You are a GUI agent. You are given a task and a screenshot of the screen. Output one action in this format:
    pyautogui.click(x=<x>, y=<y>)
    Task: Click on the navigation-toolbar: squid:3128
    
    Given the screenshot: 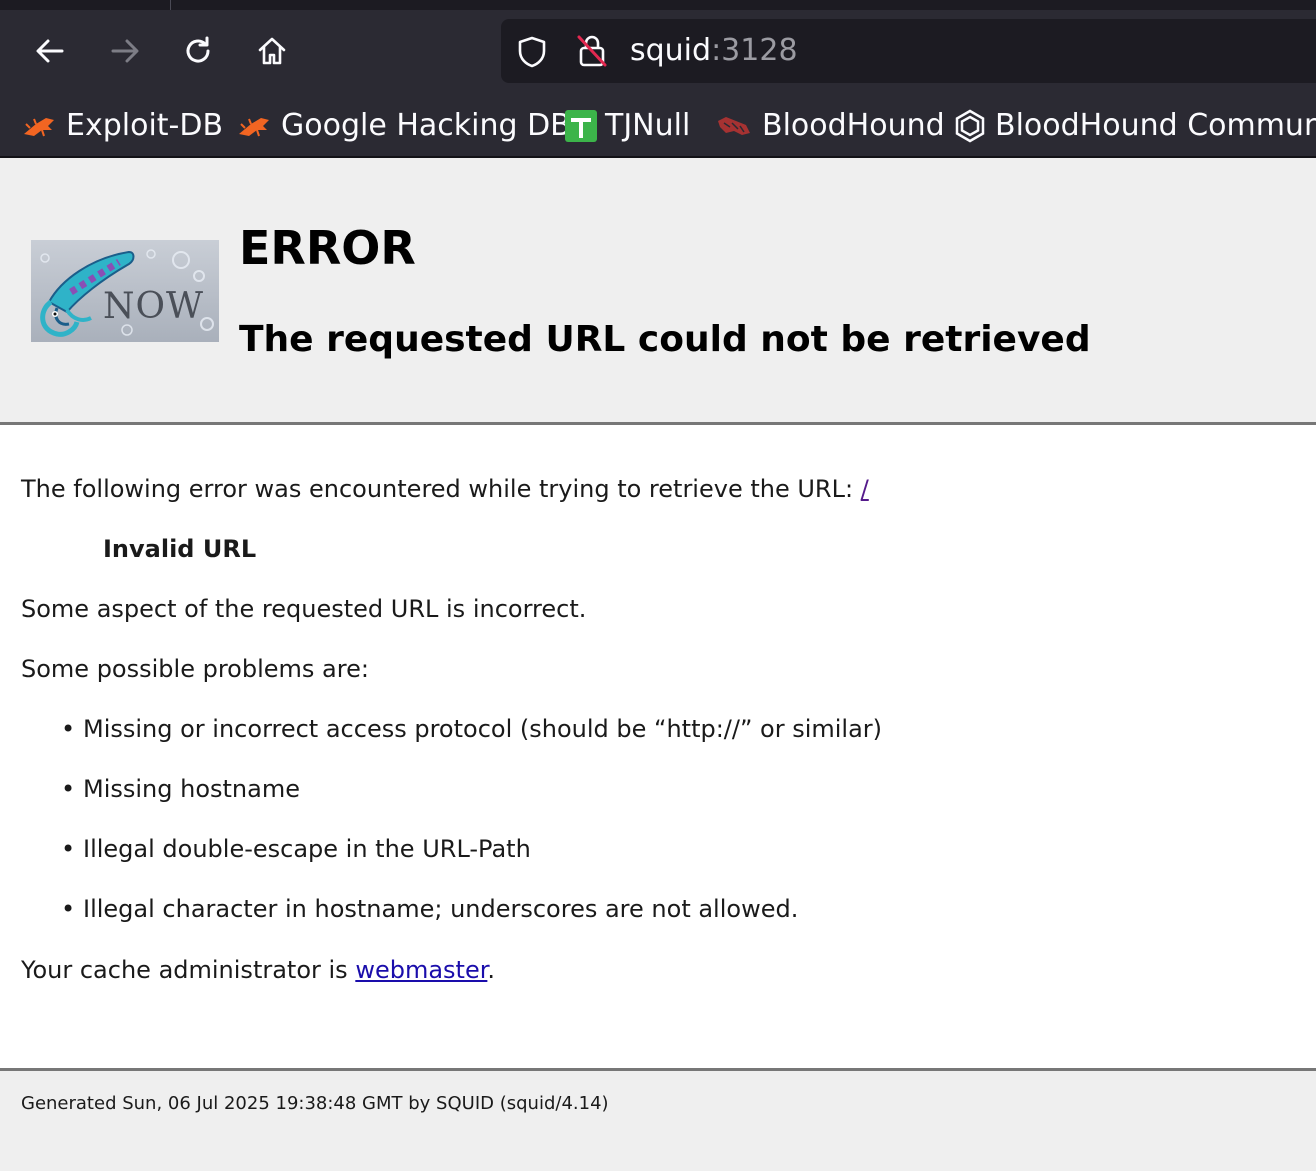 What is the action you would take?
    pyautogui.click(x=658, y=54)
    